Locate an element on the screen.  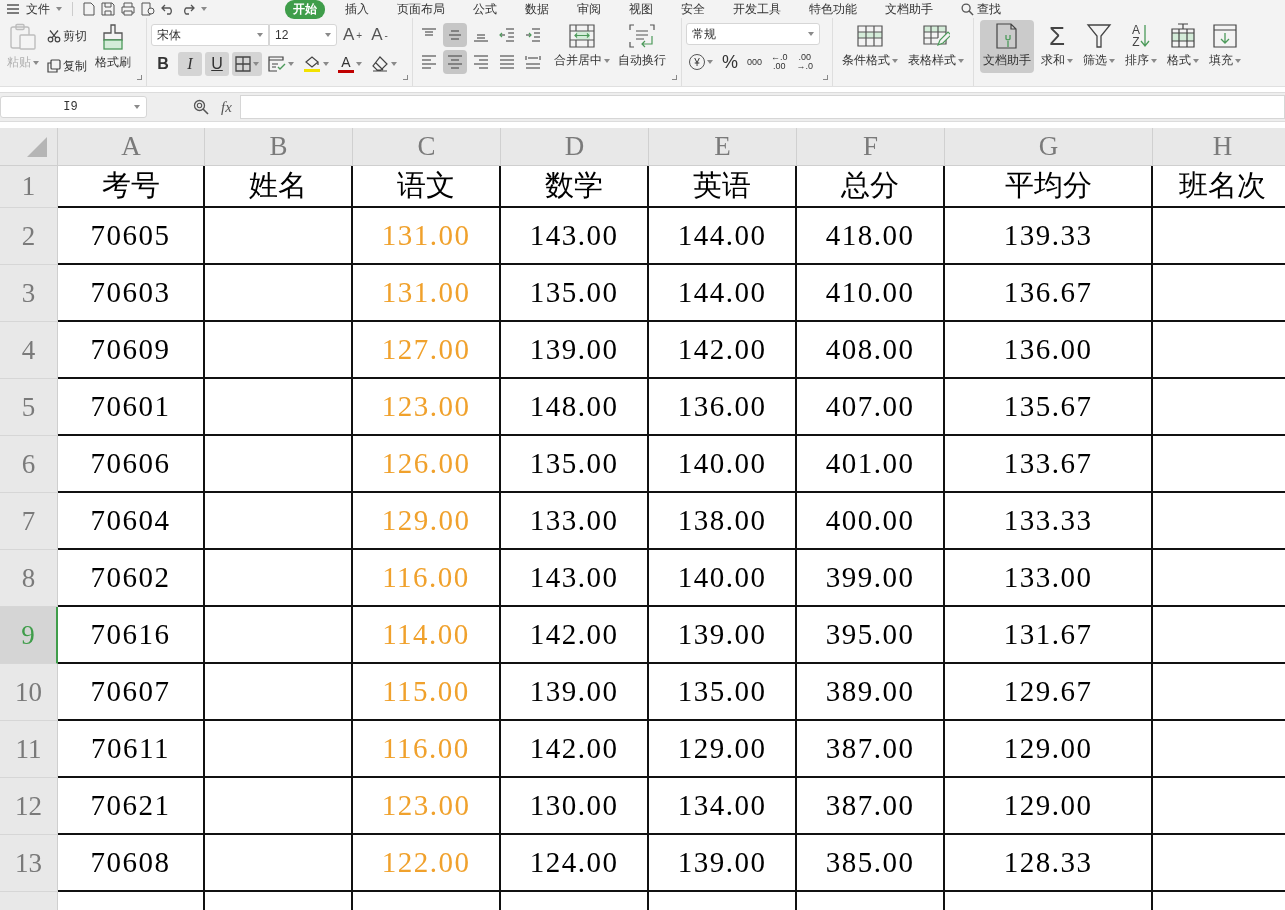
column-header: E is located at coordinates (723, 147).